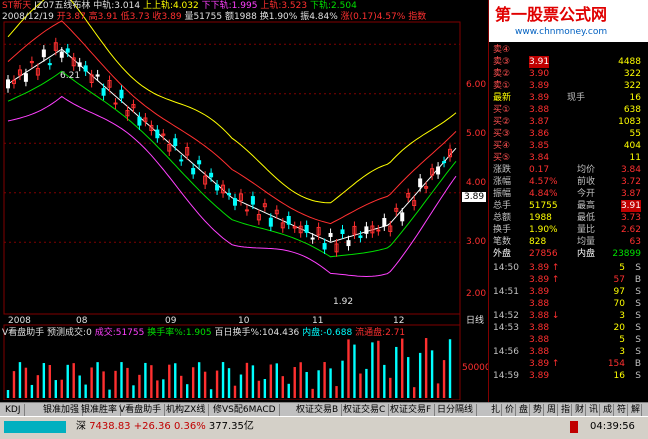 The image size is (648, 439). What do you see at coordinates (324, 427) in the screenshot?
I see `status-bar: 深 7438.83 +26.36 0.36% 377.35亿 04:39:56` at bounding box center [324, 427].